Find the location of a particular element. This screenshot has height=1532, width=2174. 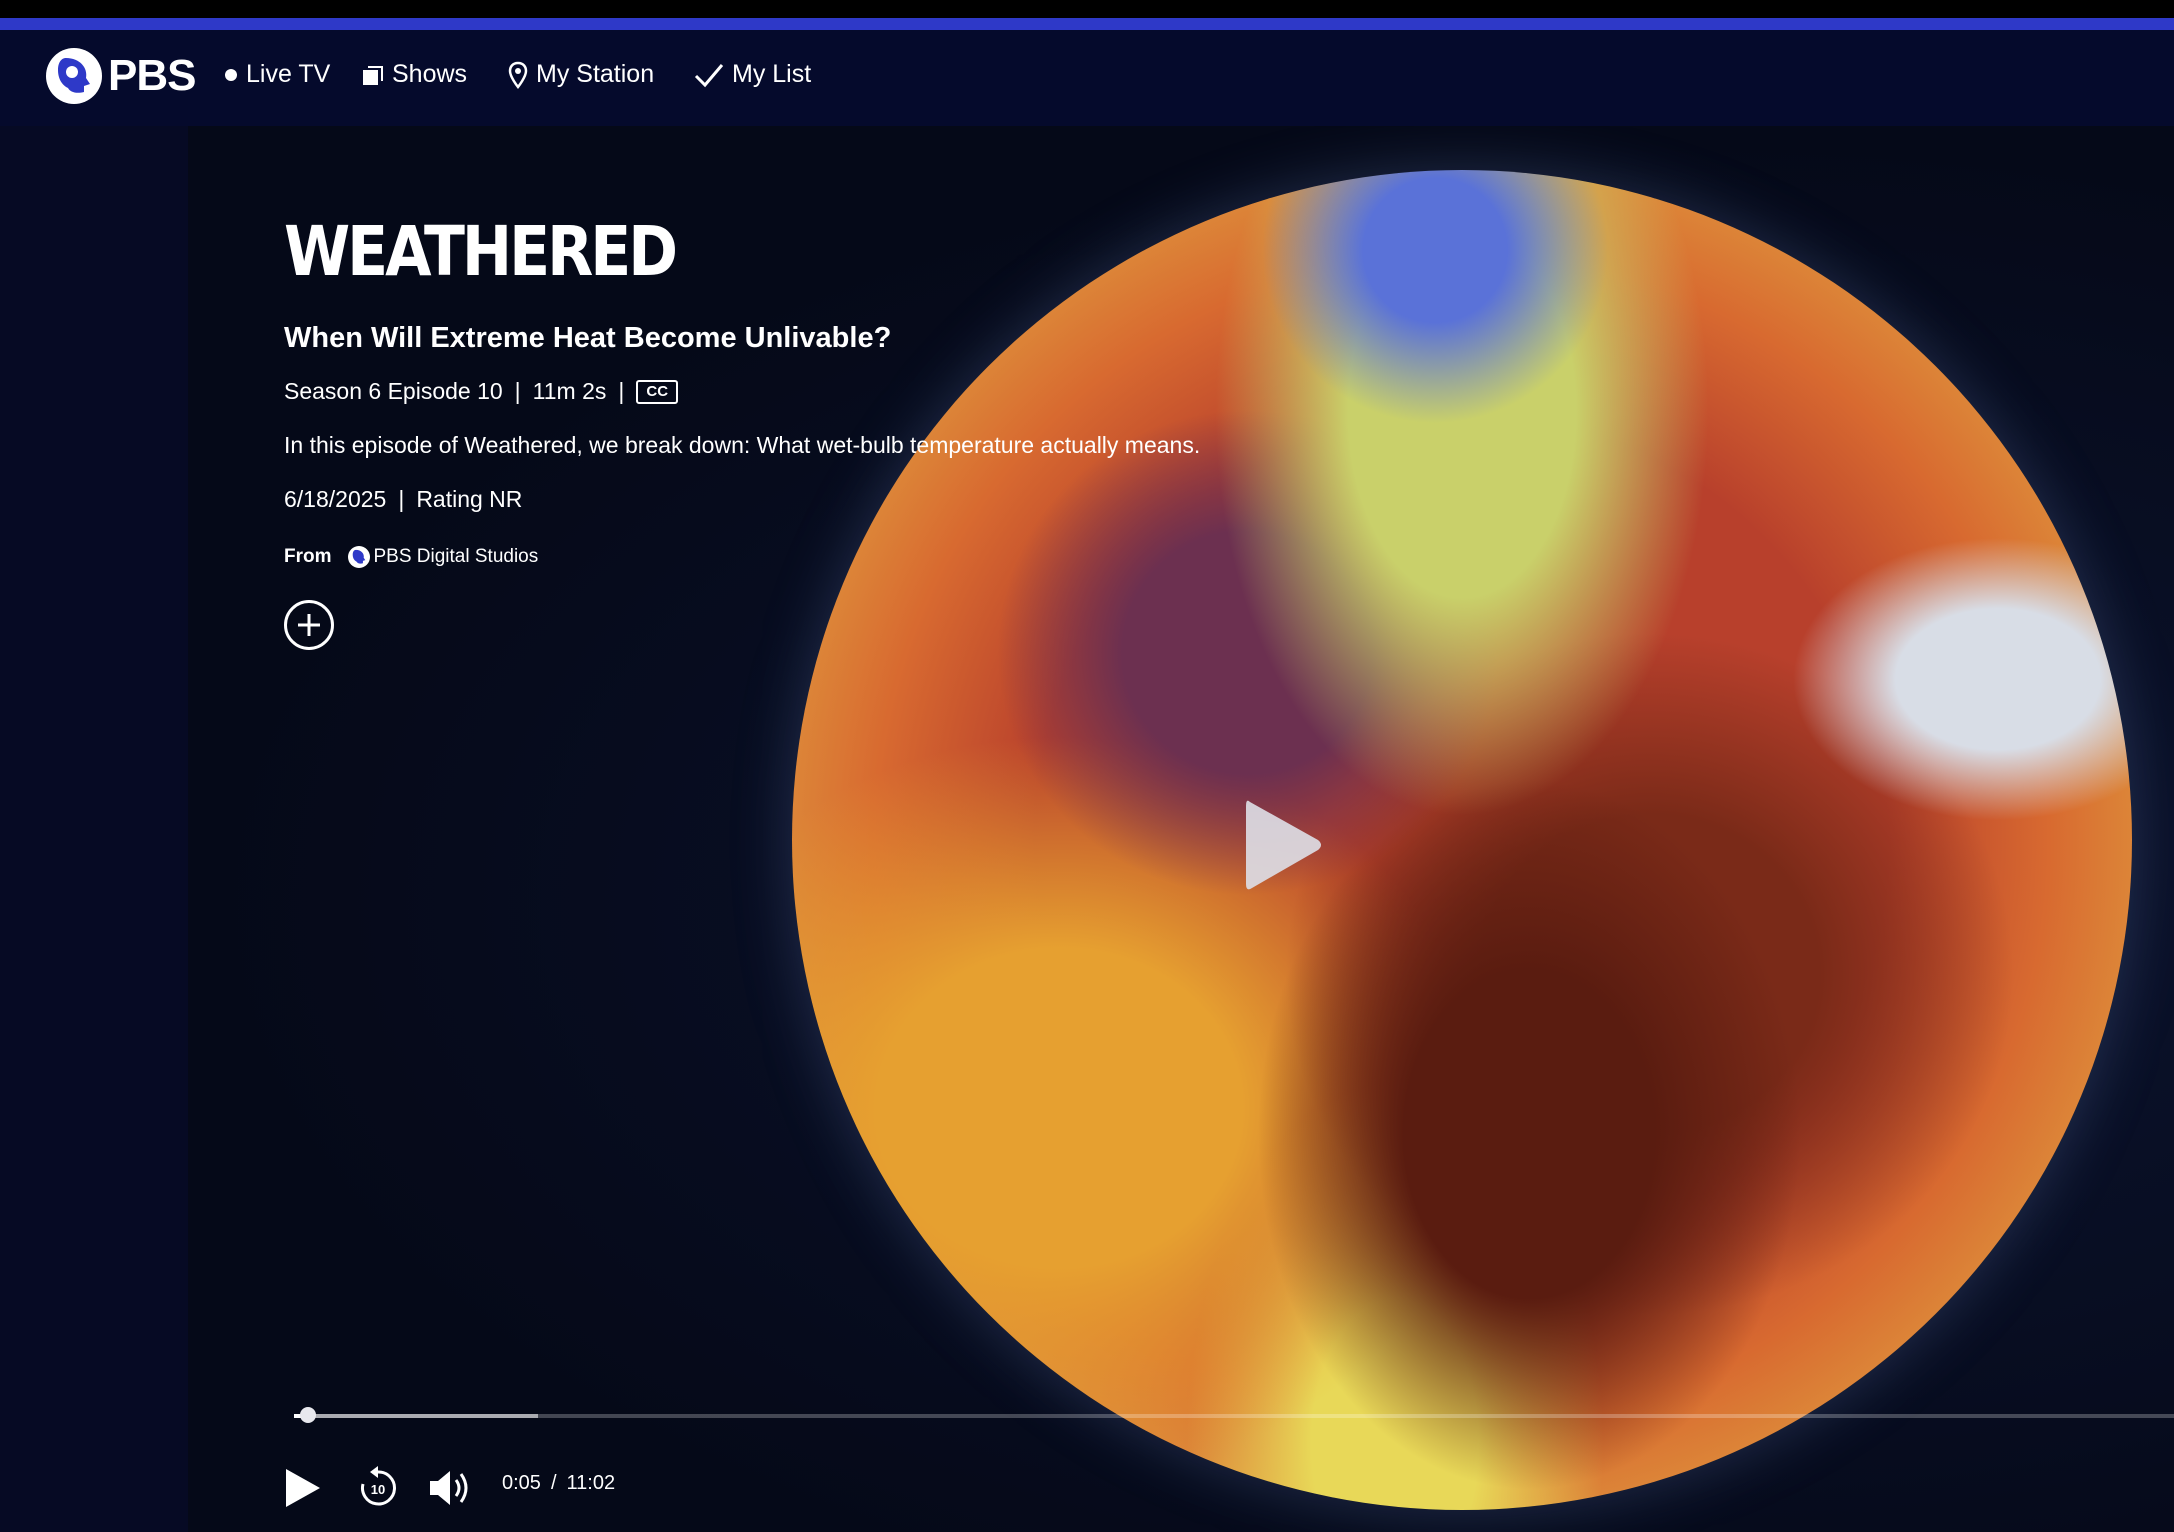

location-pin-icon is located at coordinates (518, 75).